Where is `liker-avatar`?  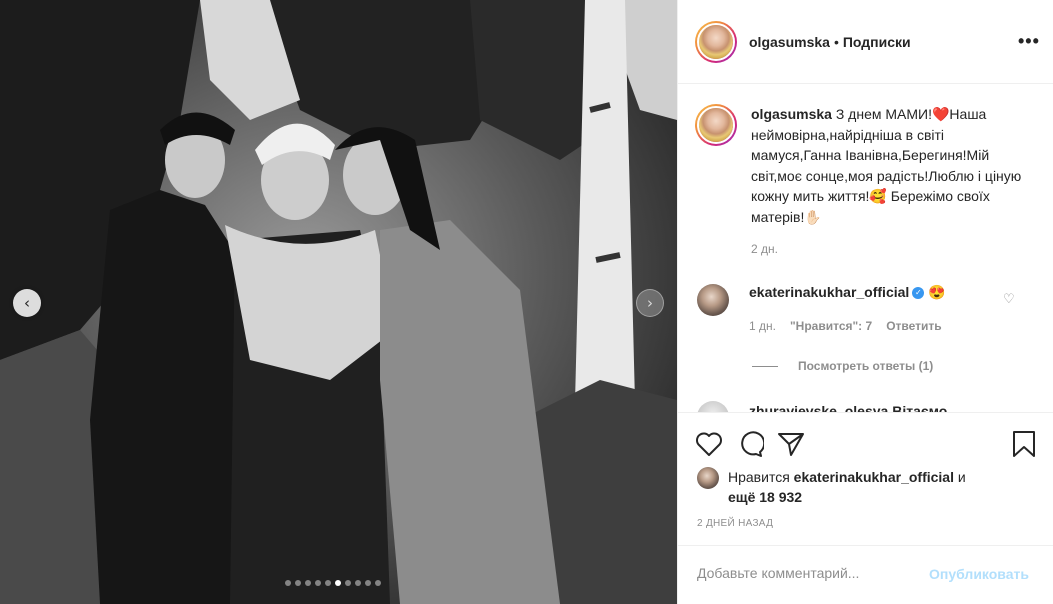 liker-avatar is located at coordinates (708, 478).